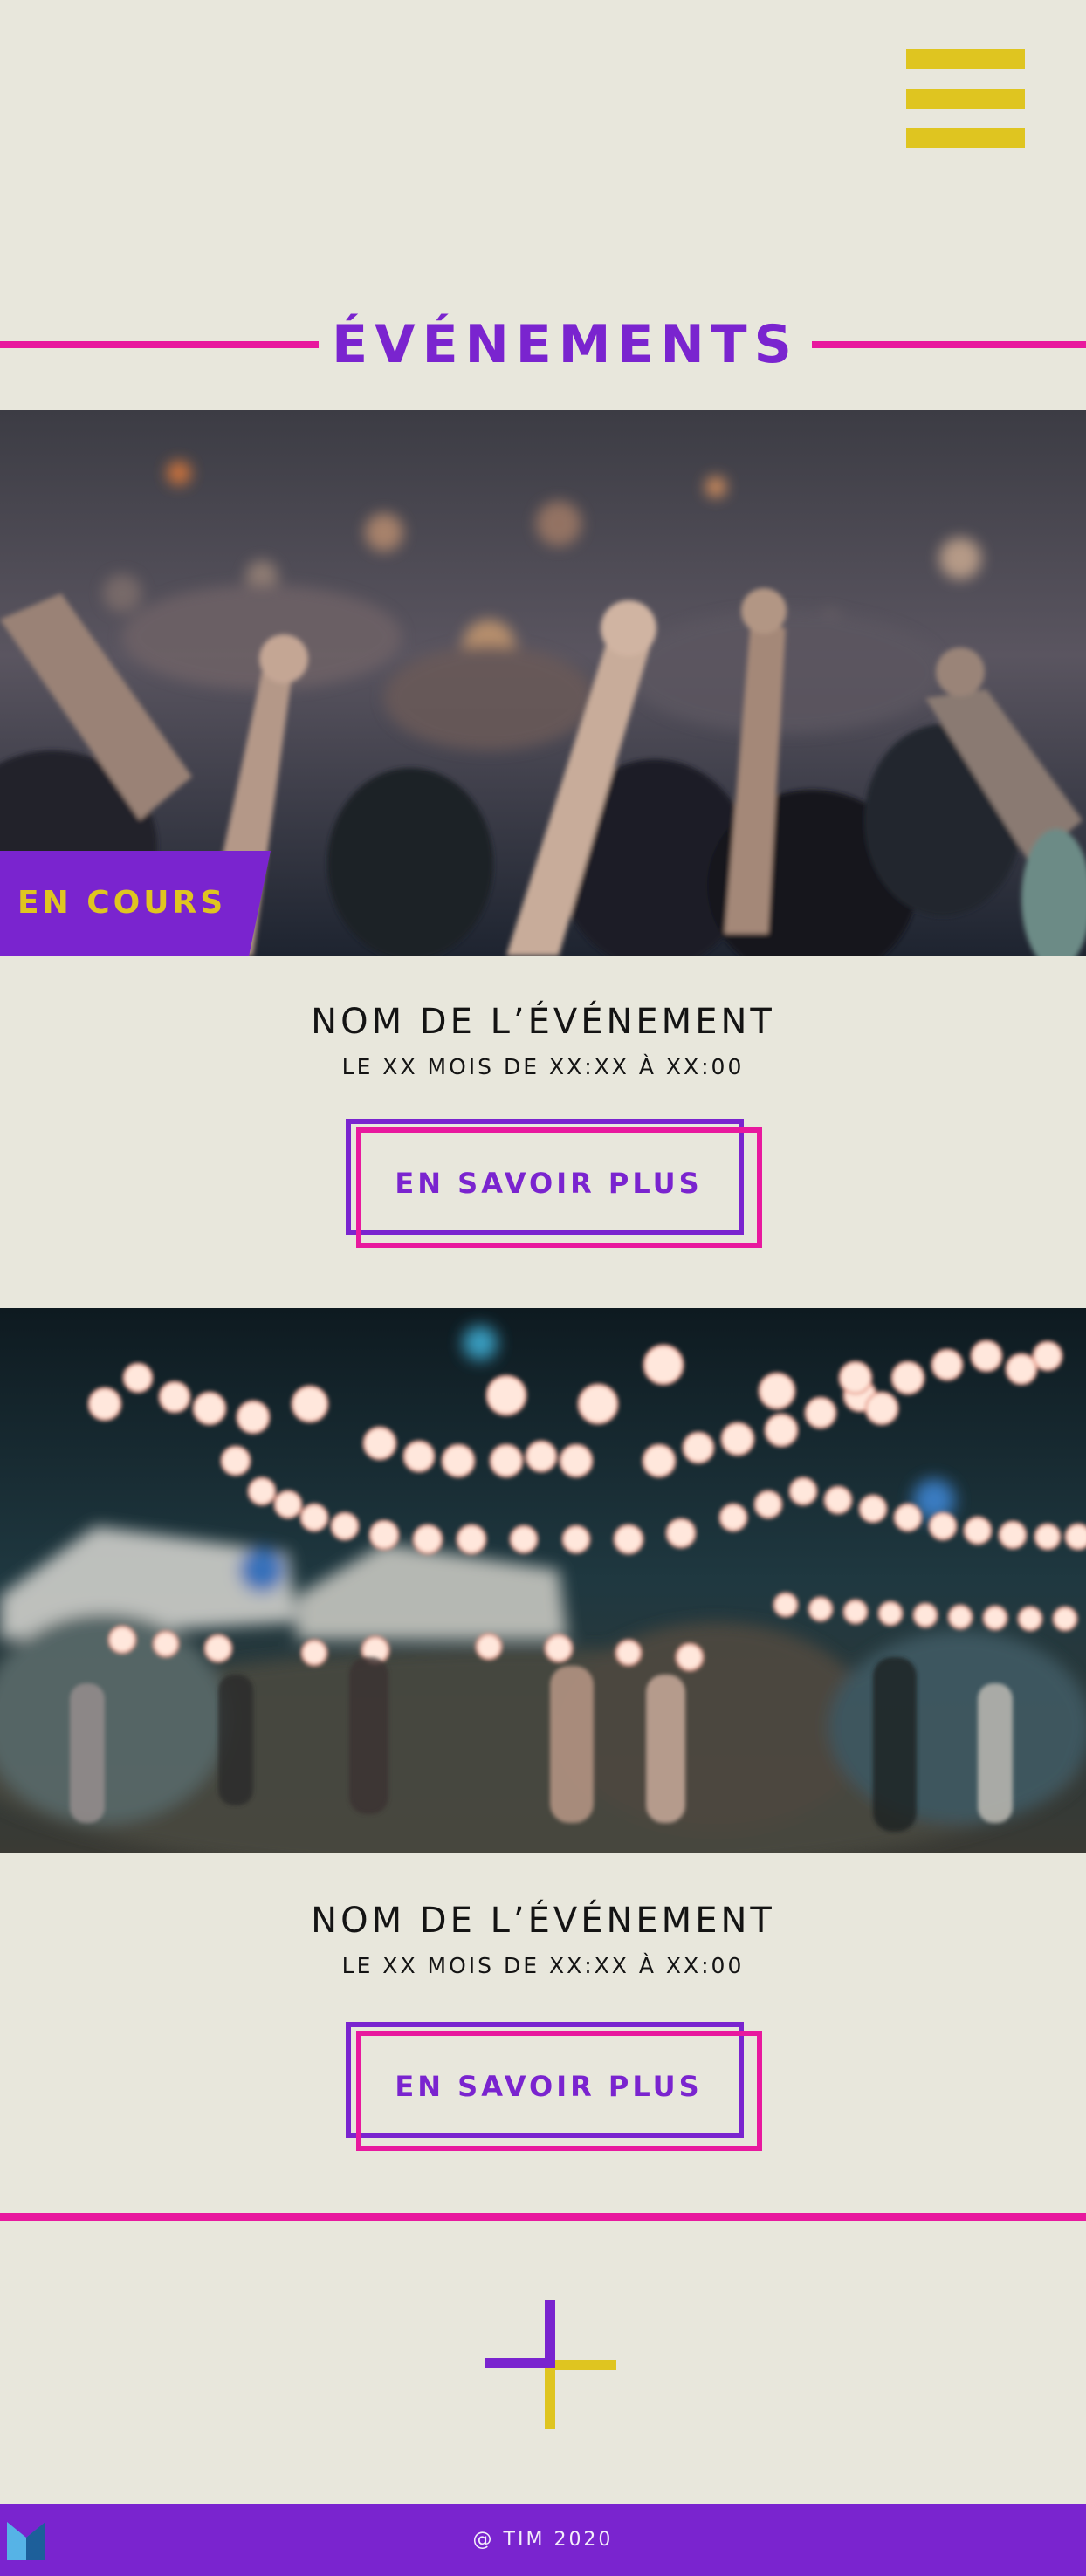 The height and width of the screenshot is (2576, 1086). I want to click on section-divider, so click(543, 2217).